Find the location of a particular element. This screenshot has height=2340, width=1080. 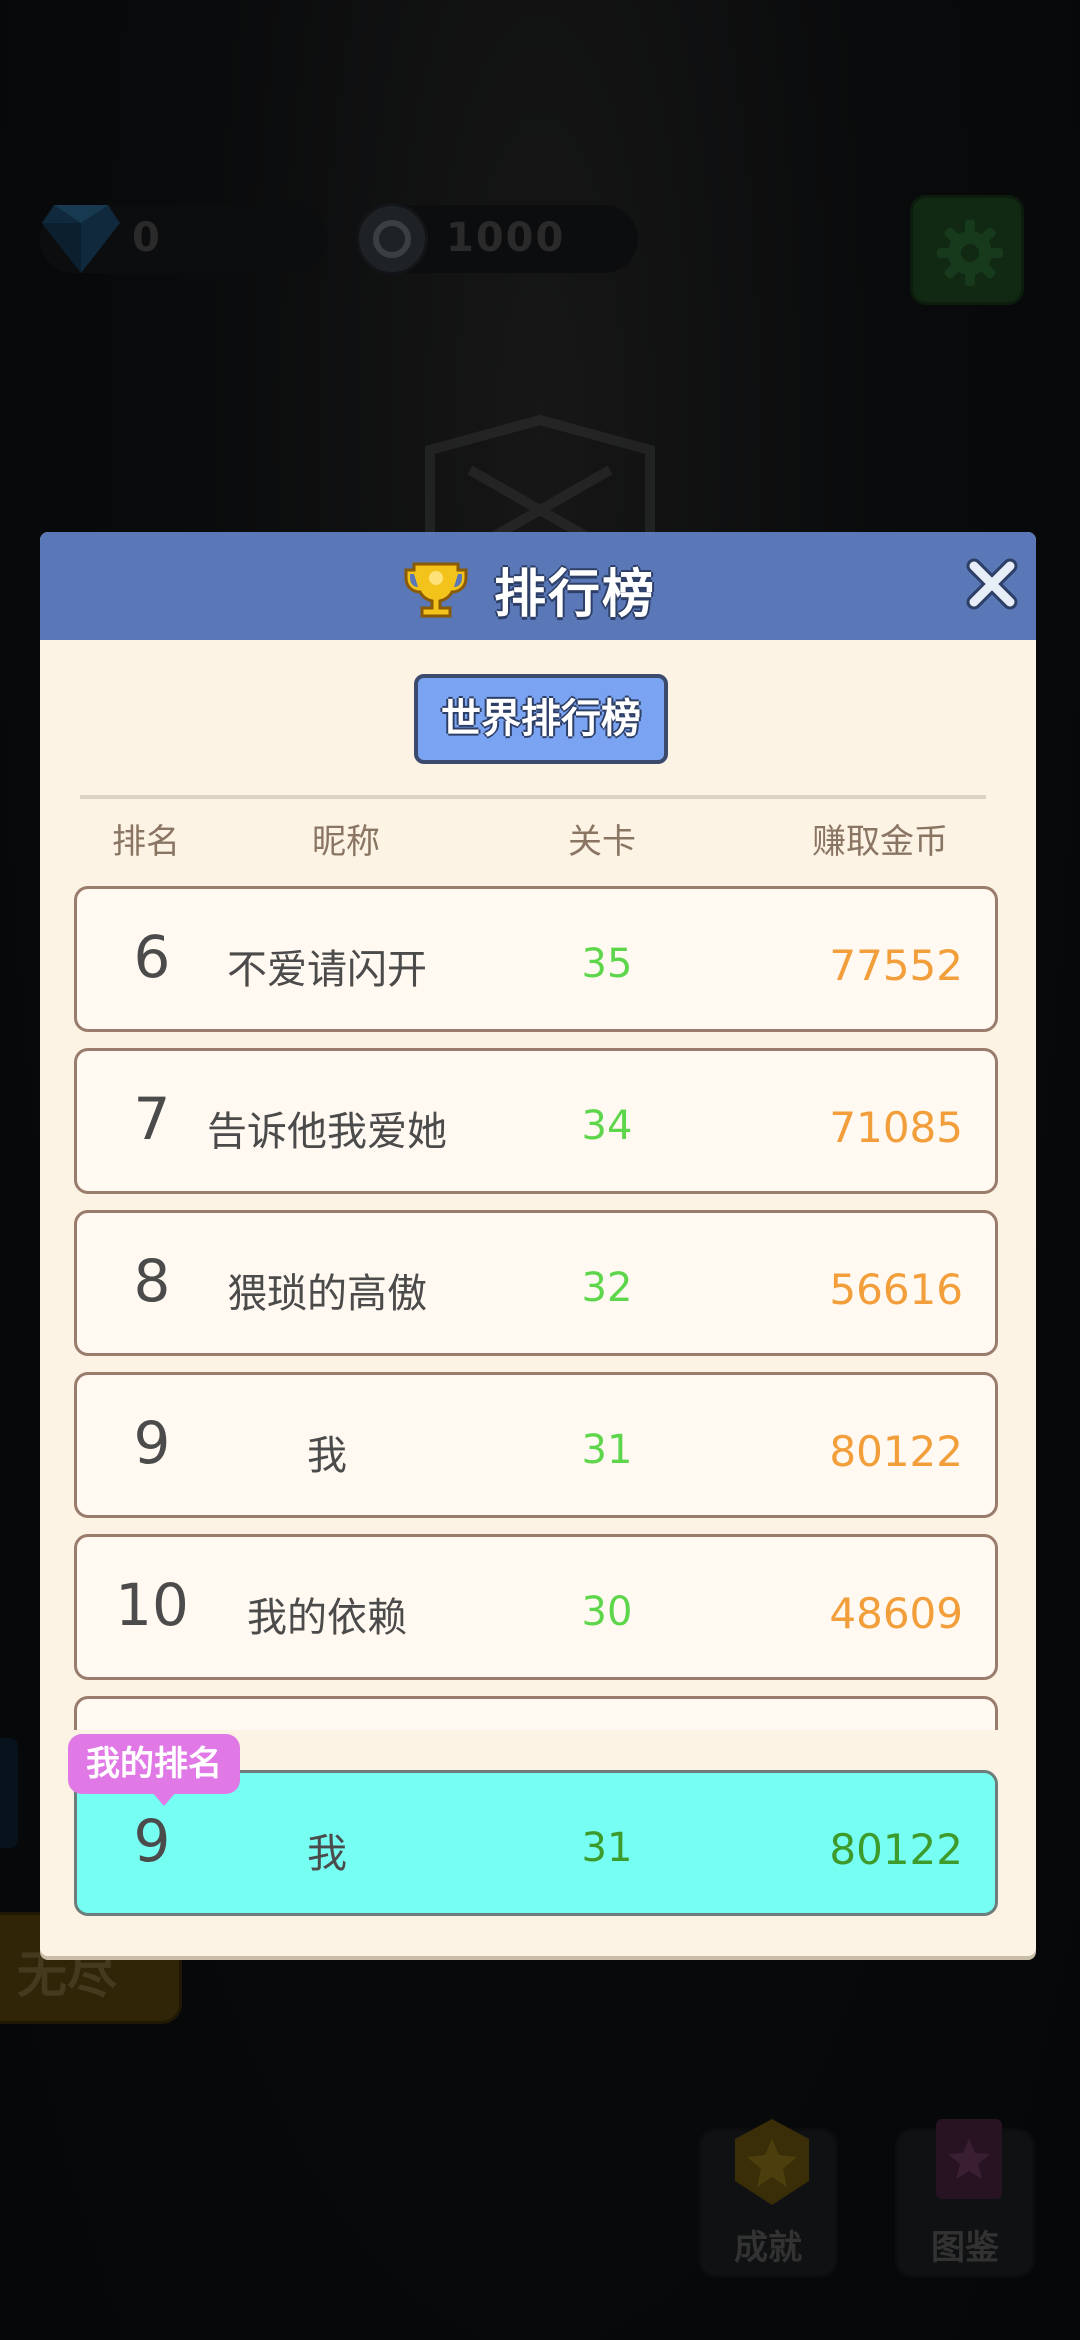

column-header-name: 昵称 is located at coordinates (346, 842).